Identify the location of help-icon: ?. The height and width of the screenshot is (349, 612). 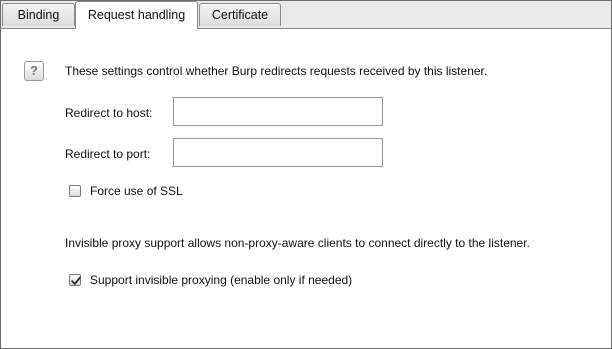
(34, 71).